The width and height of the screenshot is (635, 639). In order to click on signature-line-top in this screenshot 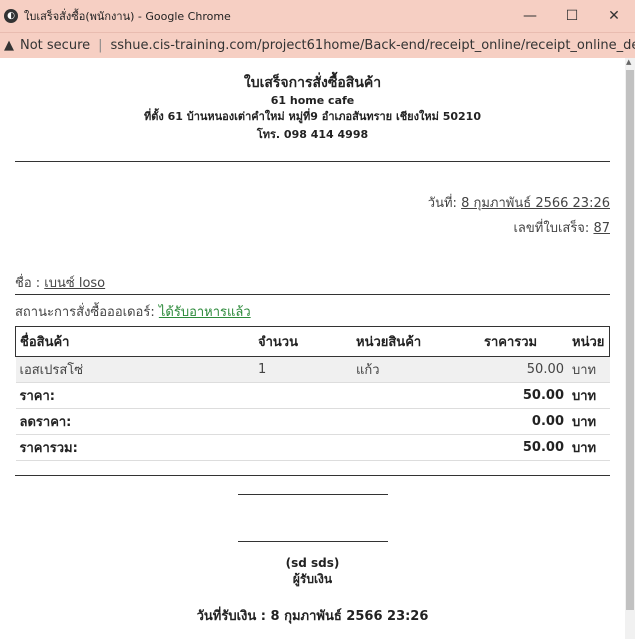, I will do `click(312, 494)`.